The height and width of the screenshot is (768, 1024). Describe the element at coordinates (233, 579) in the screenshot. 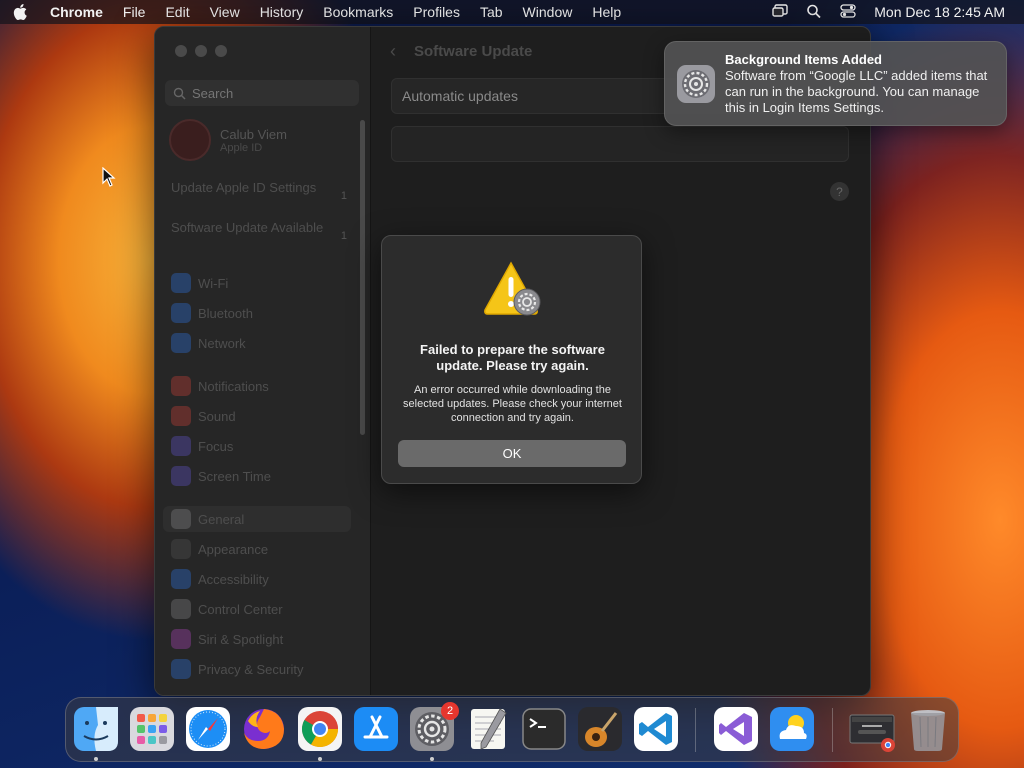

I see `sidebar-item-label: Accessibility` at that location.